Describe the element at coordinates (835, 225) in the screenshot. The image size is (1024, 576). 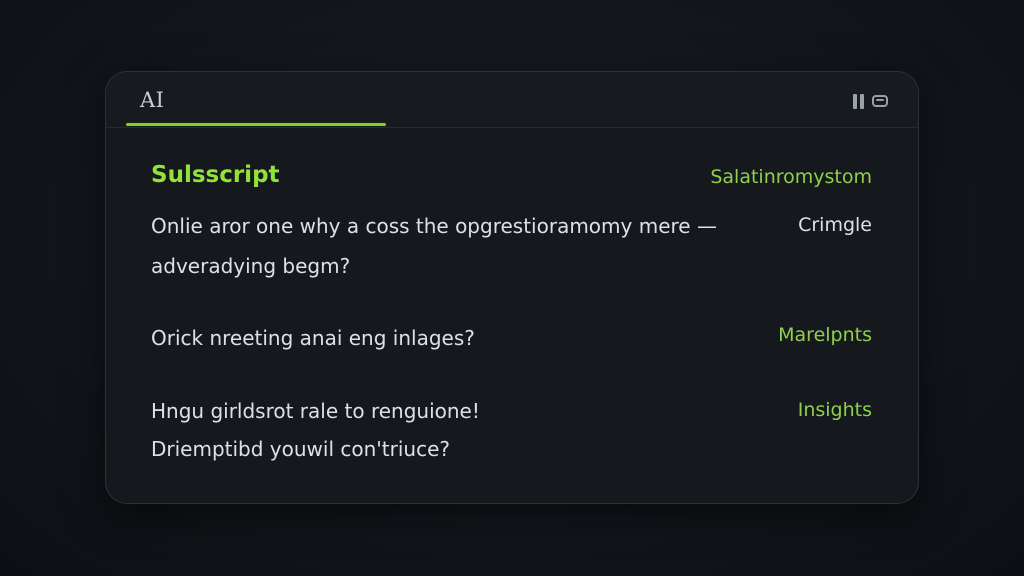
I see `row-1-side-link: Crimgle` at that location.